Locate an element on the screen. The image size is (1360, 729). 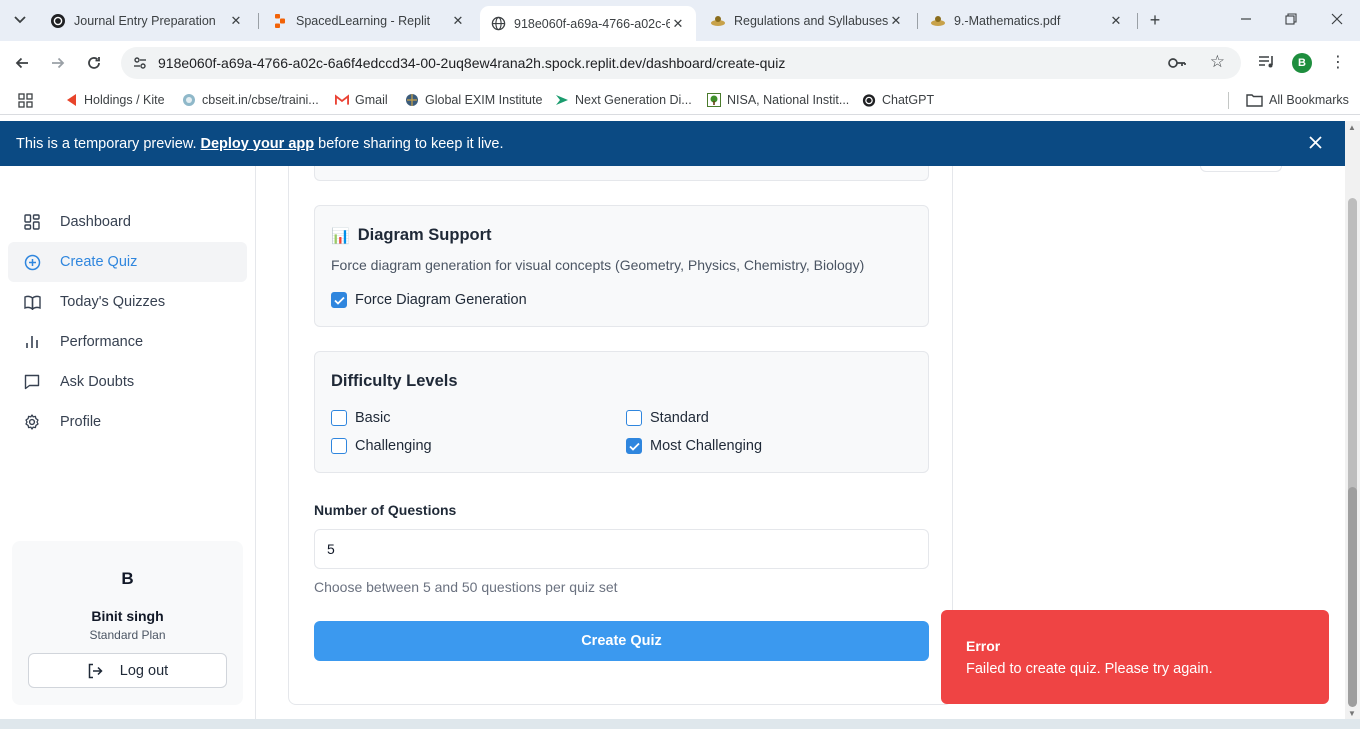
toast-message: Failed to create quiz. Please try again. is located at coordinates (1089, 669).